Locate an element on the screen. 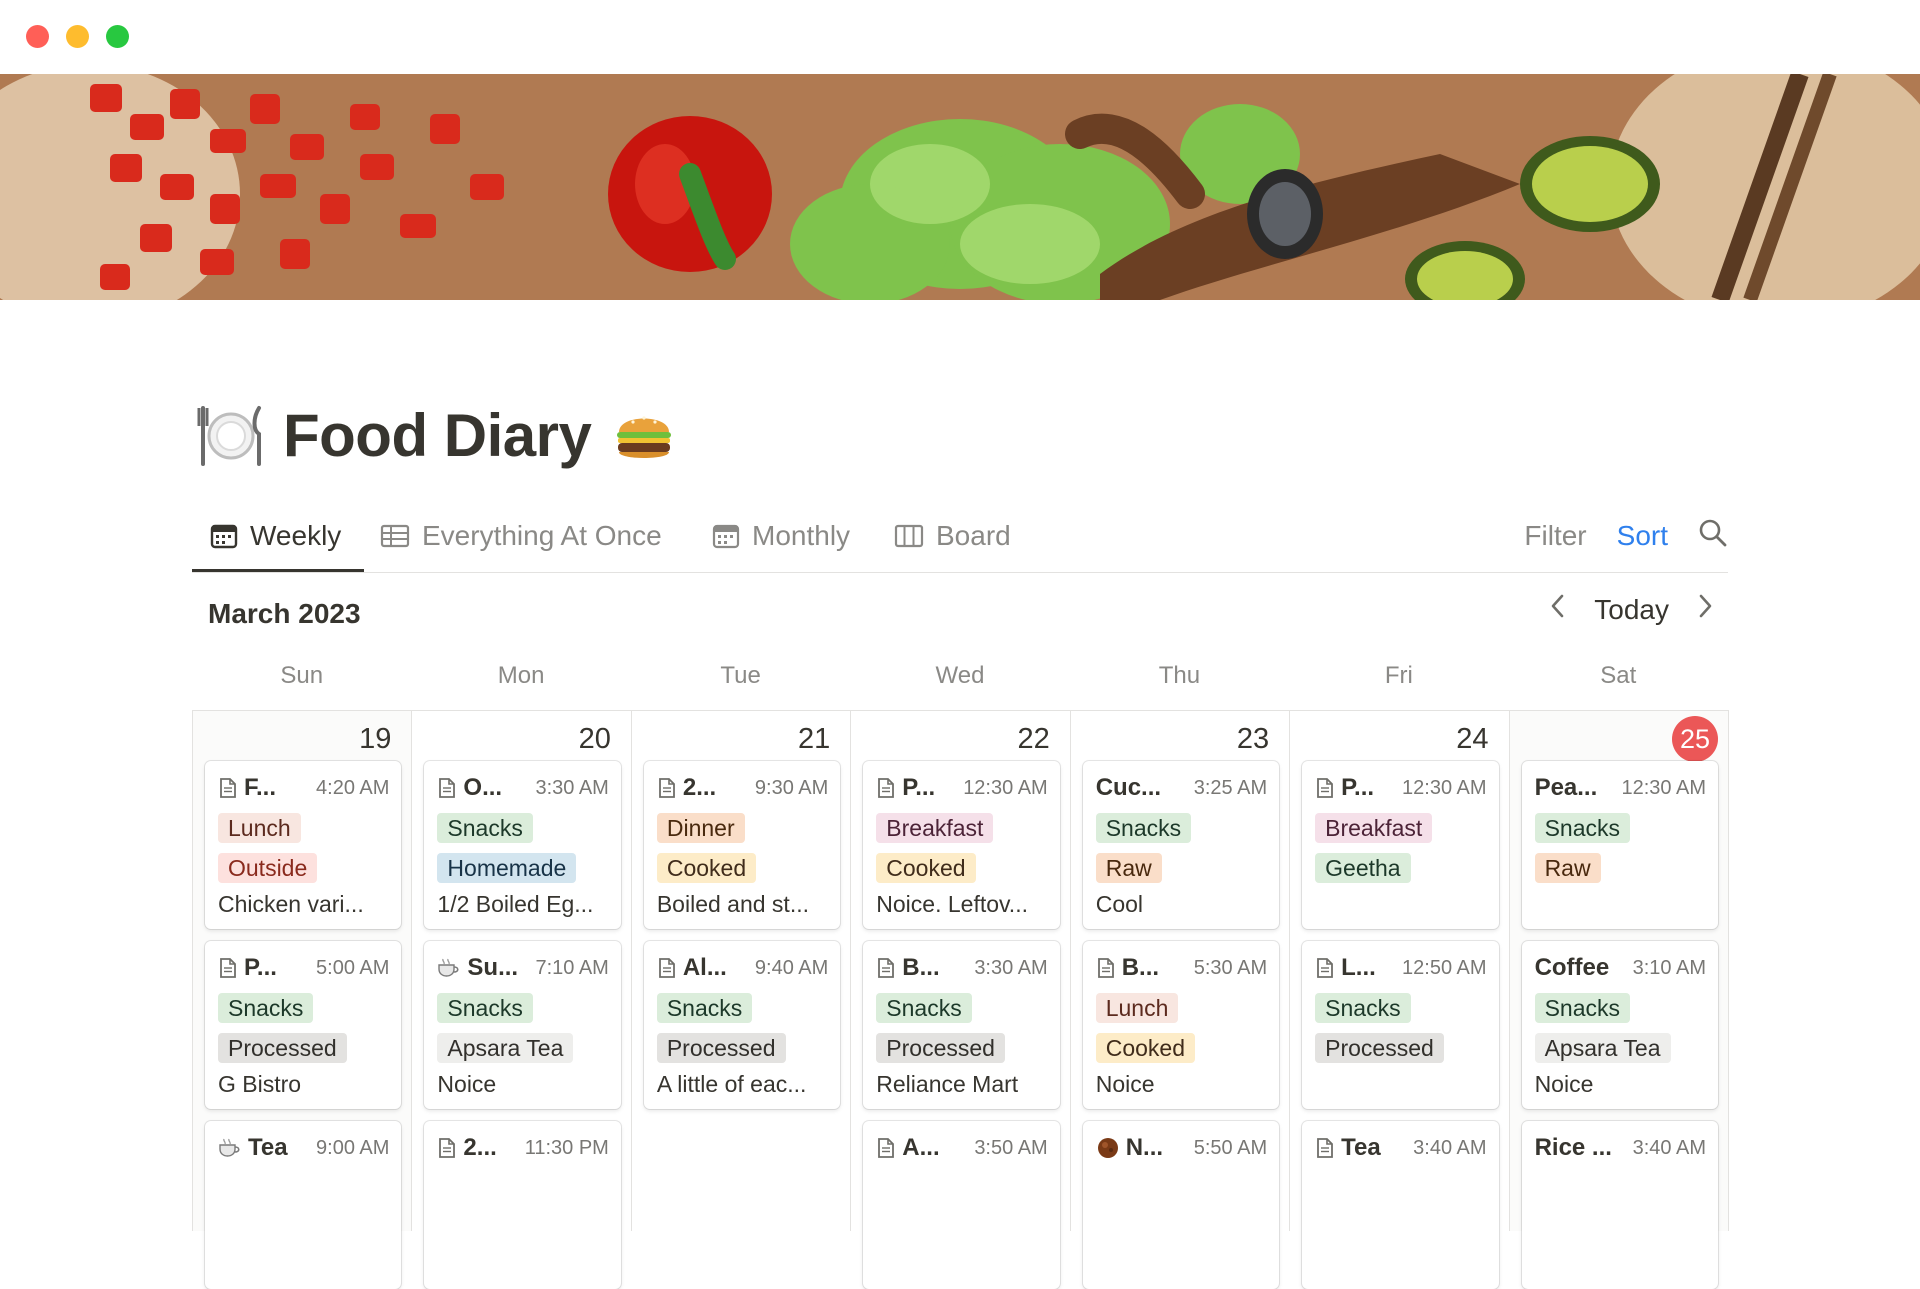 The height and width of the screenshot is (1289, 1920). calendar-icon is located at coordinates (224, 536).